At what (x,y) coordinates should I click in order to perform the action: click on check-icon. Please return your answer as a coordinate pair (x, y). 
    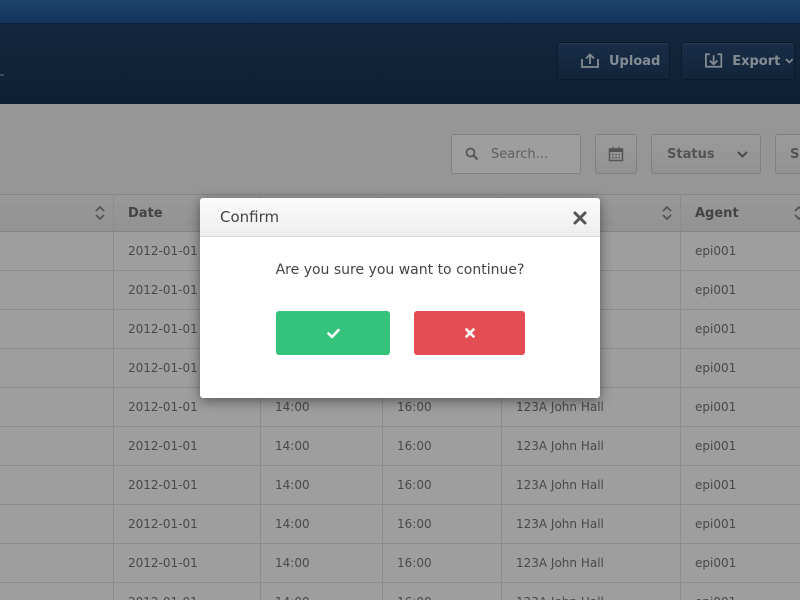
    Looking at the image, I should click on (333, 333).